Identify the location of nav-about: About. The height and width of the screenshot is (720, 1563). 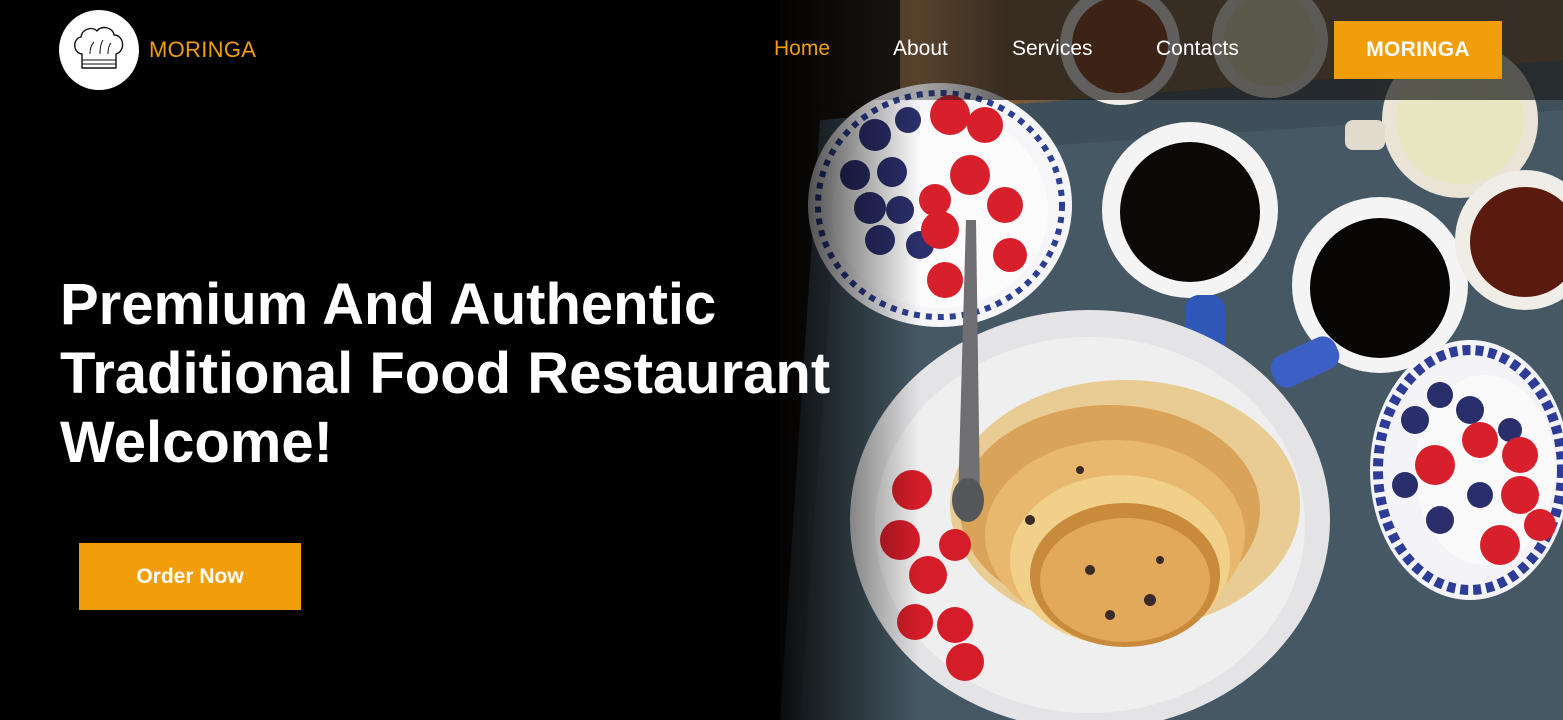
(920, 49).